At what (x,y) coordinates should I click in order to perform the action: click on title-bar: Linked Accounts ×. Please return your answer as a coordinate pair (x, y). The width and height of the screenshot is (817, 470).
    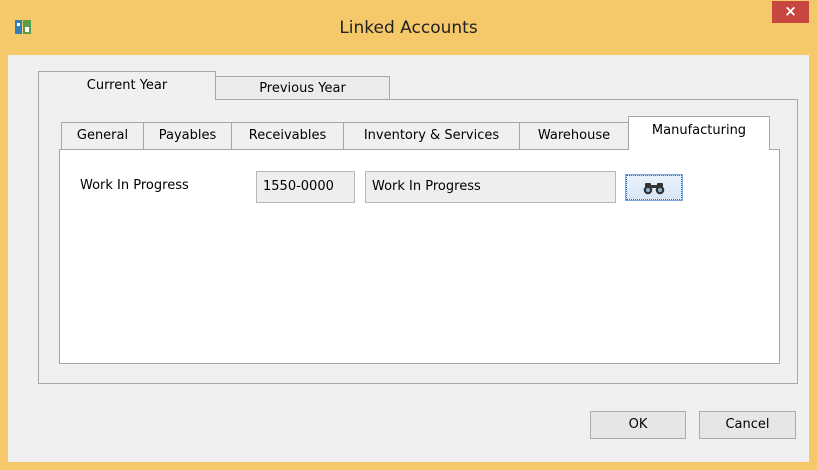
    Looking at the image, I should click on (408, 27).